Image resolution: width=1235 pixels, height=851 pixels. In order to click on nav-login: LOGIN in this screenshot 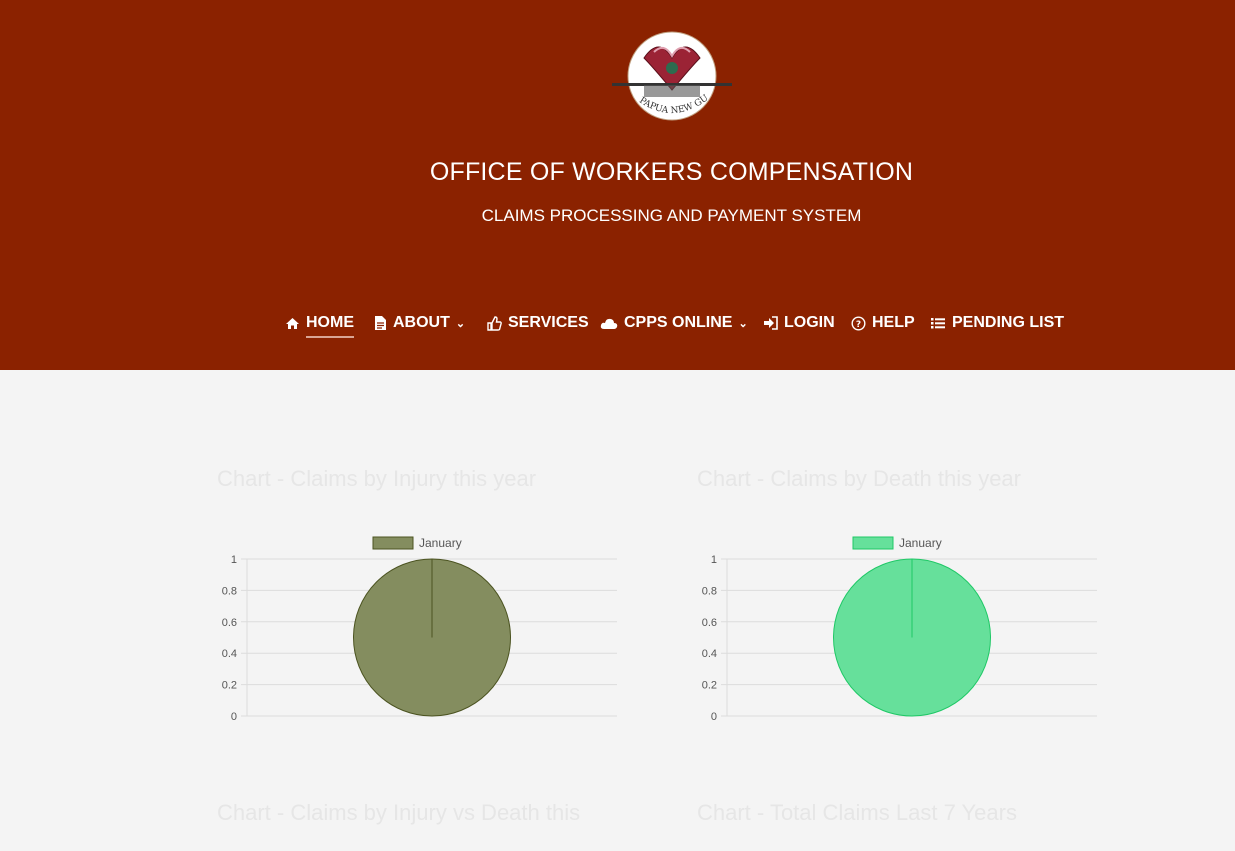, I will do `click(799, 323)`.